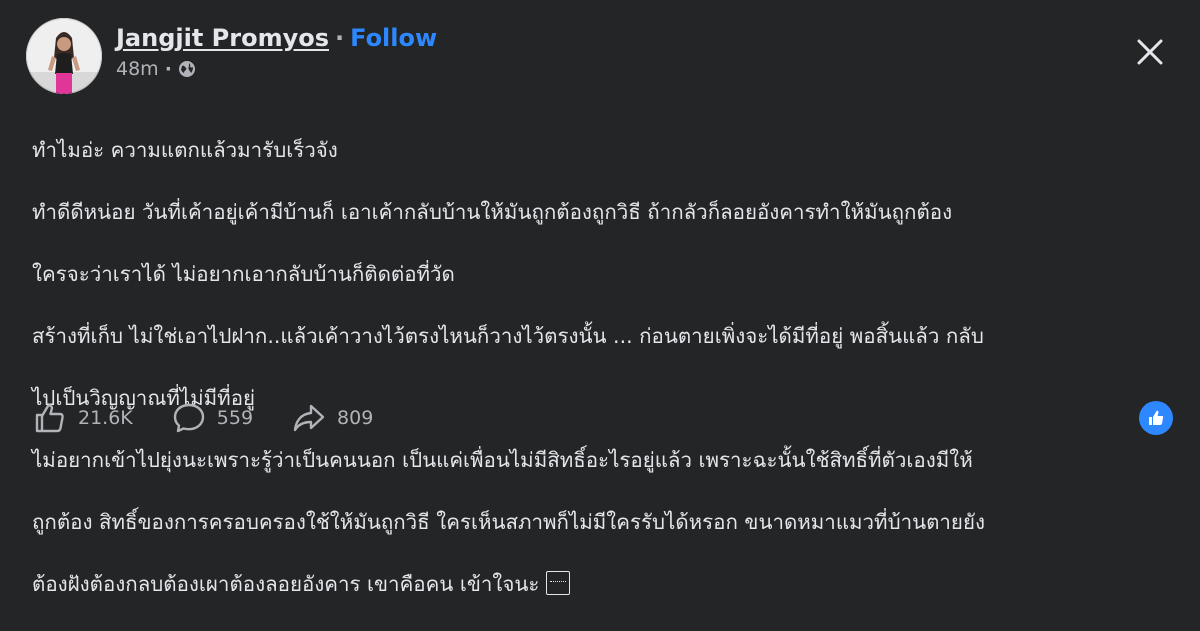 The width and height of the screenshot is (1200, 631). Describe the element at coordinates (332, 418) in the screenshot. I see `share-button: 809` at that location.